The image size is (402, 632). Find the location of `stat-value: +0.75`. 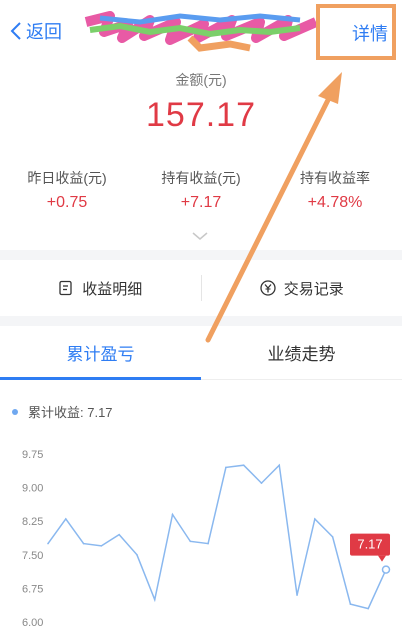

stat-value: +0.75 is located at coordinates (67, 202).